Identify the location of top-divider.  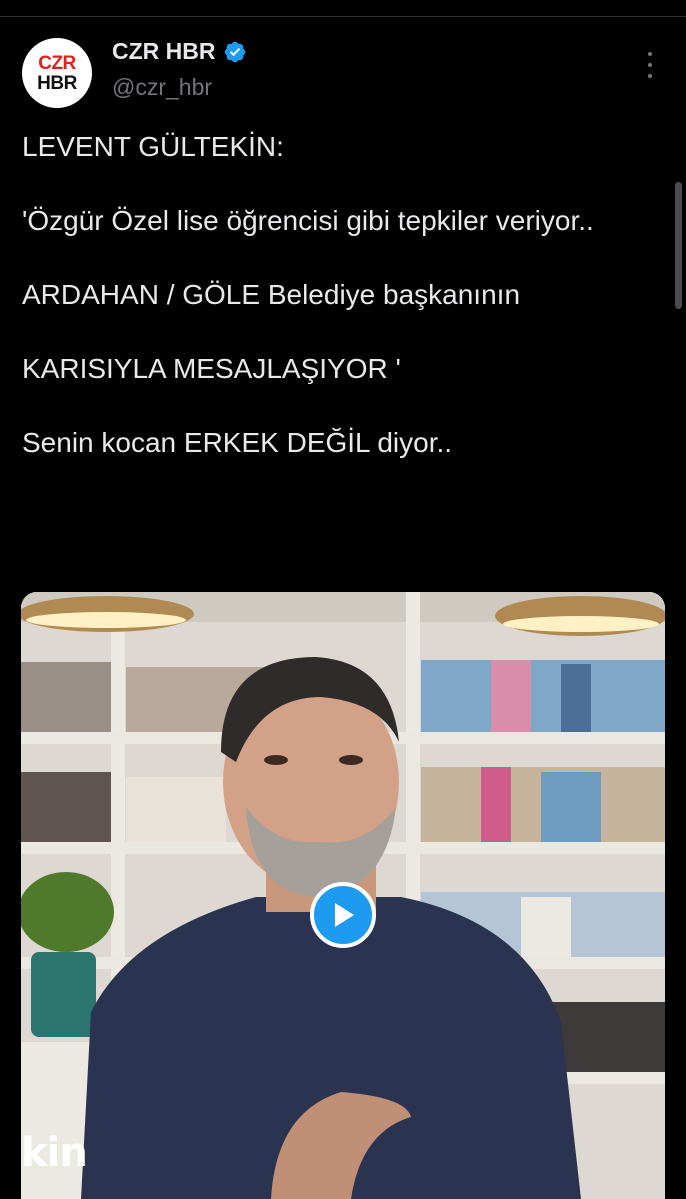
(343, 8).